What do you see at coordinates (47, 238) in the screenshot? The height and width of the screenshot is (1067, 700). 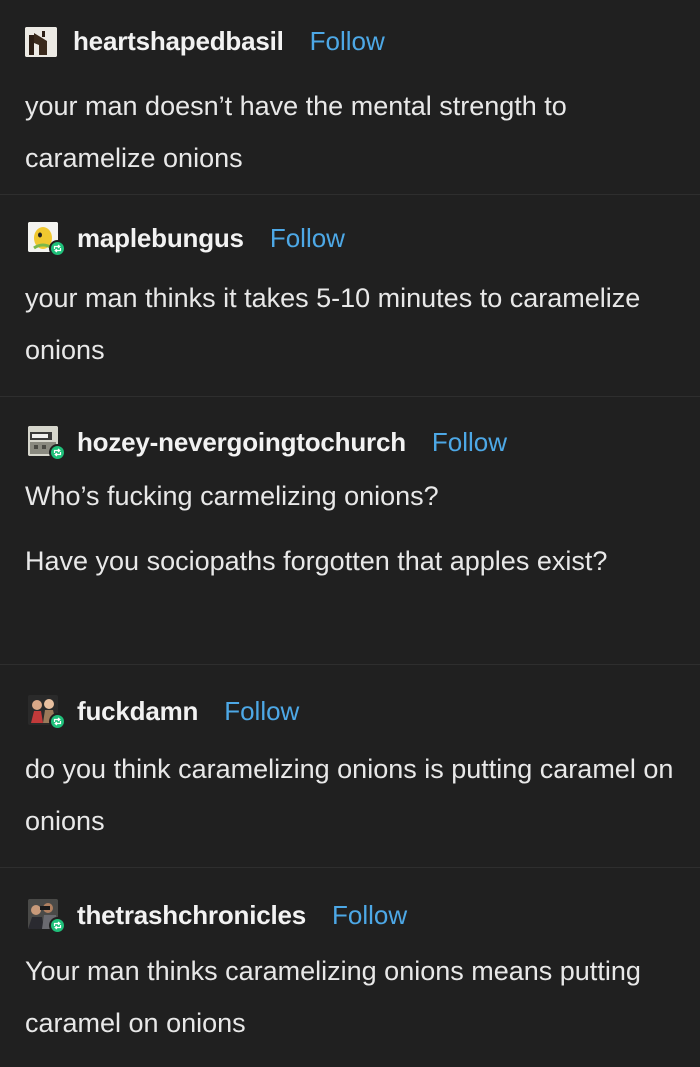 I see `yellow-character-avatar` at bounding box center [47, 238].